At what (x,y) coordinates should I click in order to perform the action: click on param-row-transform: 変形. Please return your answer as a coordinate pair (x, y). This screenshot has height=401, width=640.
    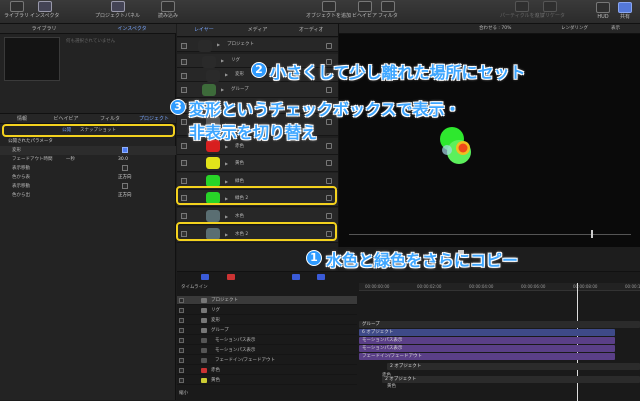
    Looking at the image, I should click on (88, 150).